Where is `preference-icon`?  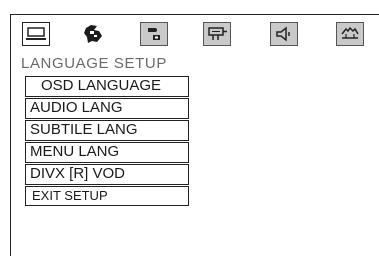 preference-icon is located at coordinates (350, 34).